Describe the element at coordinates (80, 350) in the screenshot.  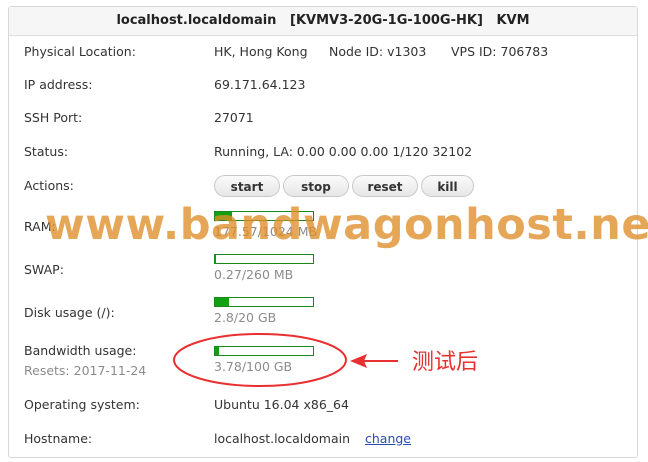
I see `bandwidth-label: Bandwidth usage:` at that location.